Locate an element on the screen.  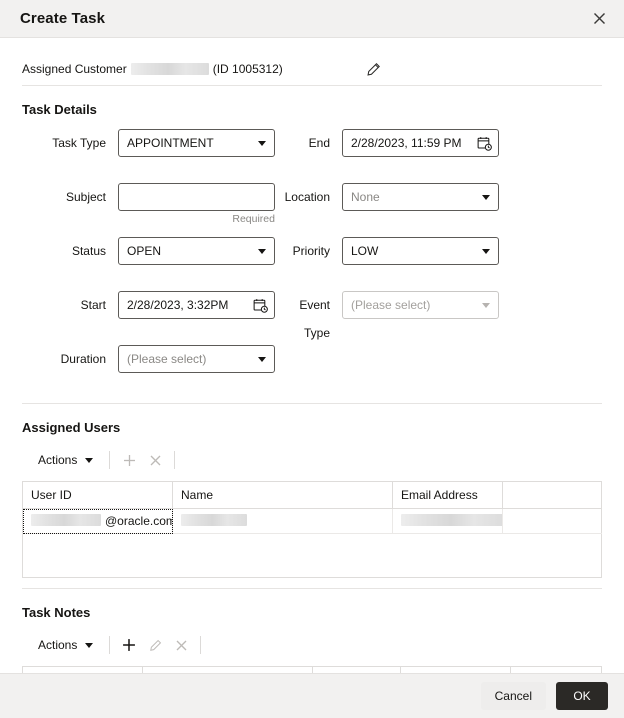
task-notes-actions-button: Actions is located at coordinates (66, 645).